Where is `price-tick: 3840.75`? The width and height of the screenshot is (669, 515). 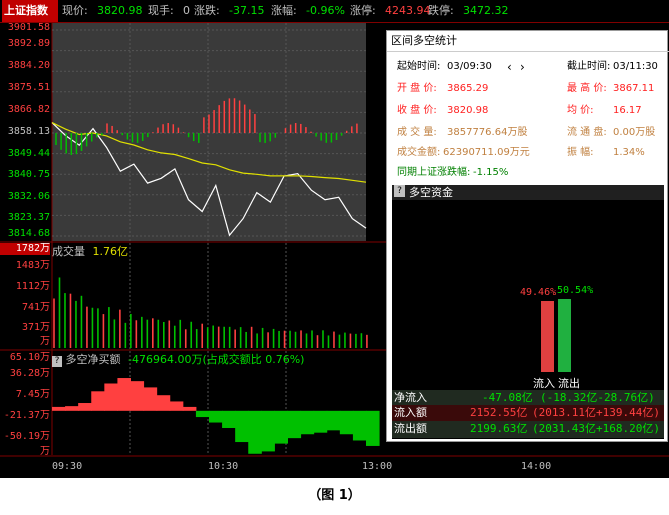
price-tick: 3840.75 is located at coordinates (28, 174).